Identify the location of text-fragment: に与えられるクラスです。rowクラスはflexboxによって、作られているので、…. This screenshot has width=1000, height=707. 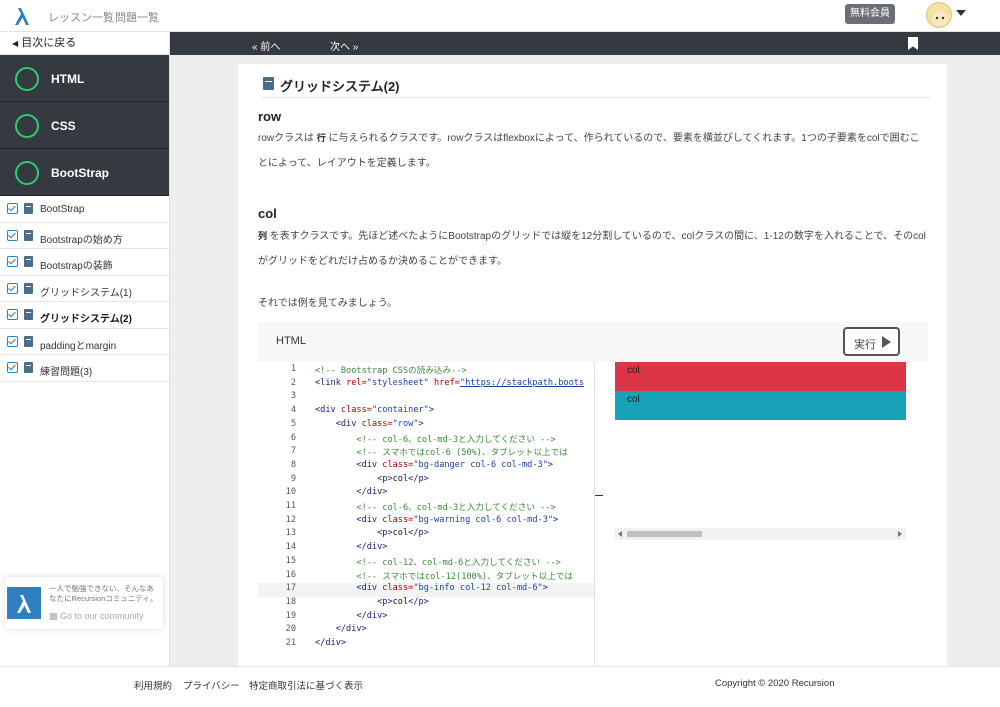
(589, 151).